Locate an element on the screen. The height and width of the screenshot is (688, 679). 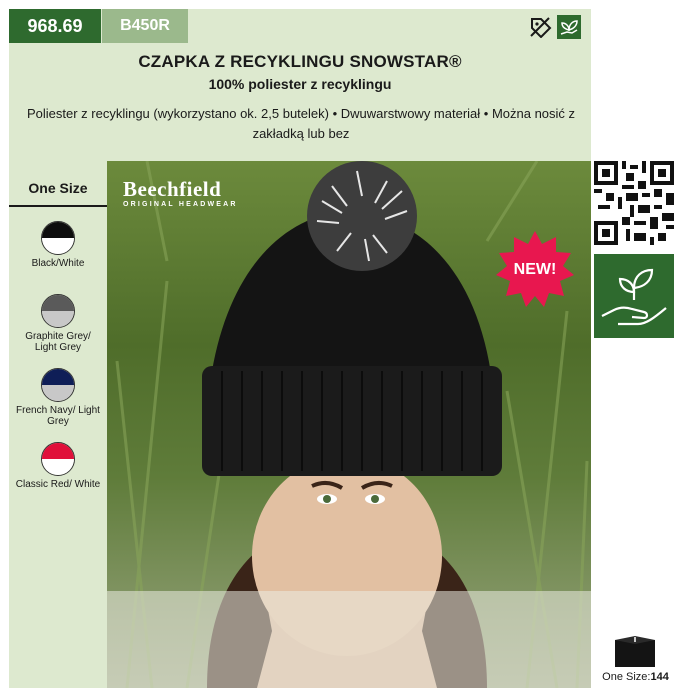
product-code: 968.69 is located at coordinates (55, 26).